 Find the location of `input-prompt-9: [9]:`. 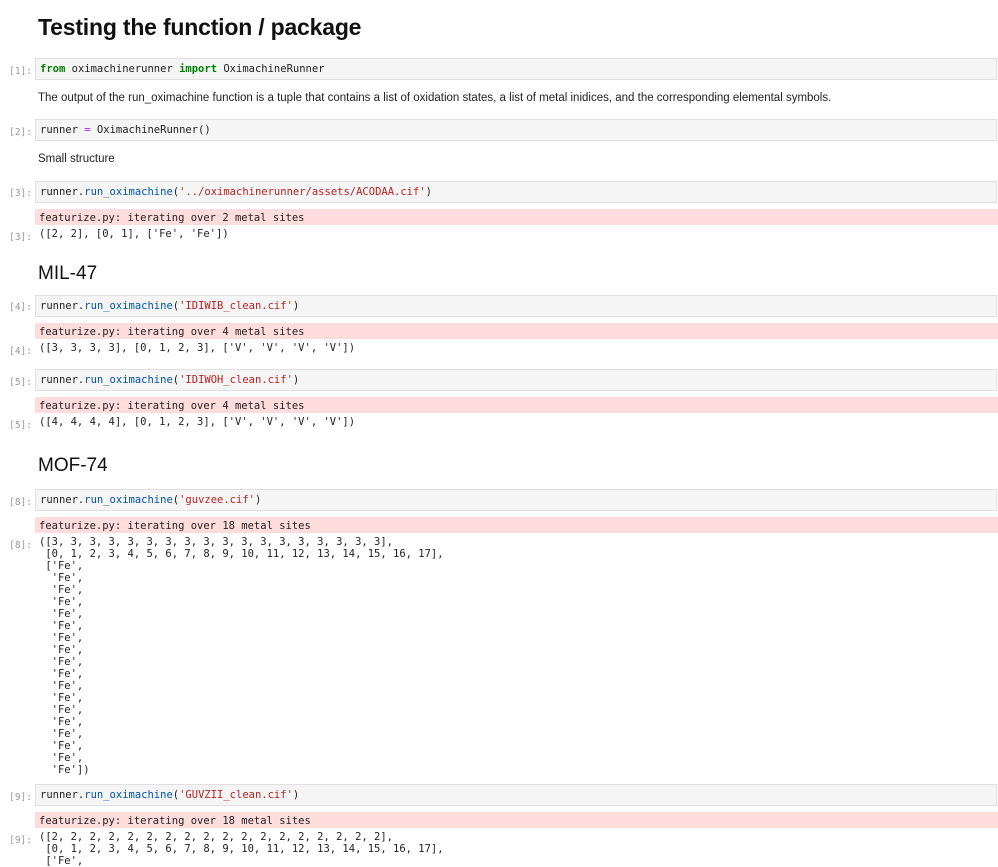

input-prompt-9: [9]: is located at coordinates (20, 797).